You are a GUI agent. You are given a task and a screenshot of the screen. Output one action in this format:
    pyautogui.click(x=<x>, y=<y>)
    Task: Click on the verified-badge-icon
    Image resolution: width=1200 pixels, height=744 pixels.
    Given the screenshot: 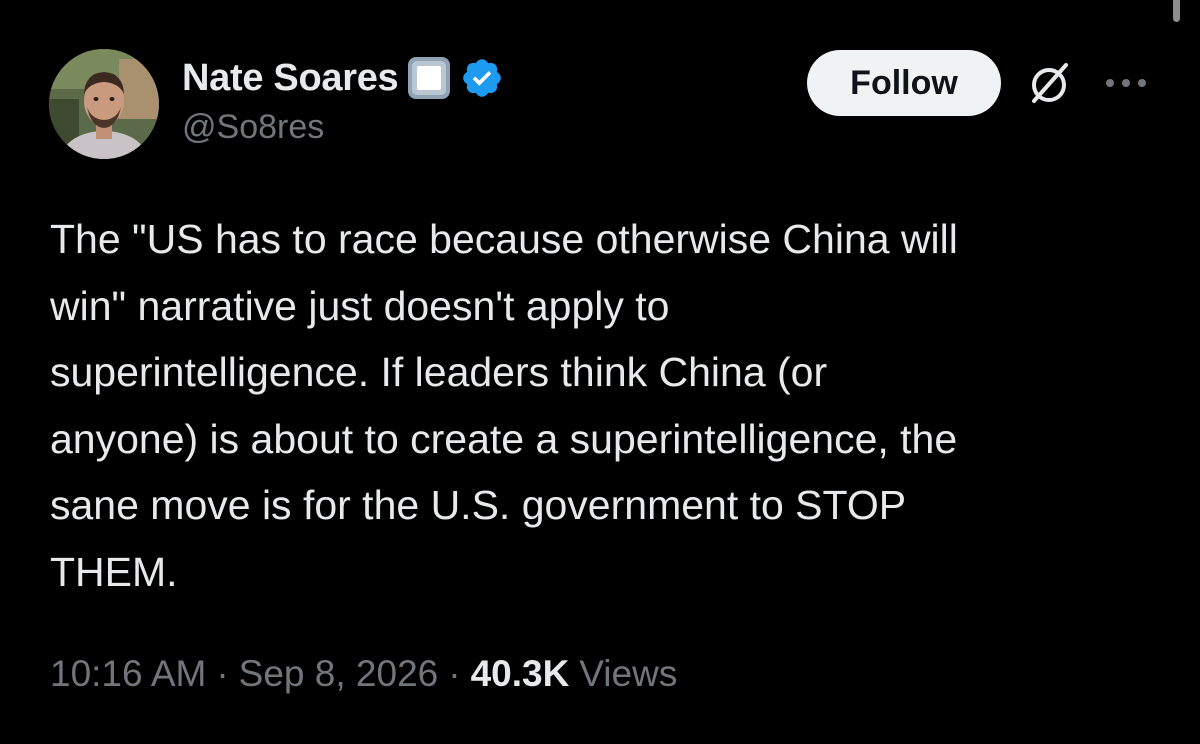 What is the action you would take?
    pyautogui.click(x=482, y=78)
    